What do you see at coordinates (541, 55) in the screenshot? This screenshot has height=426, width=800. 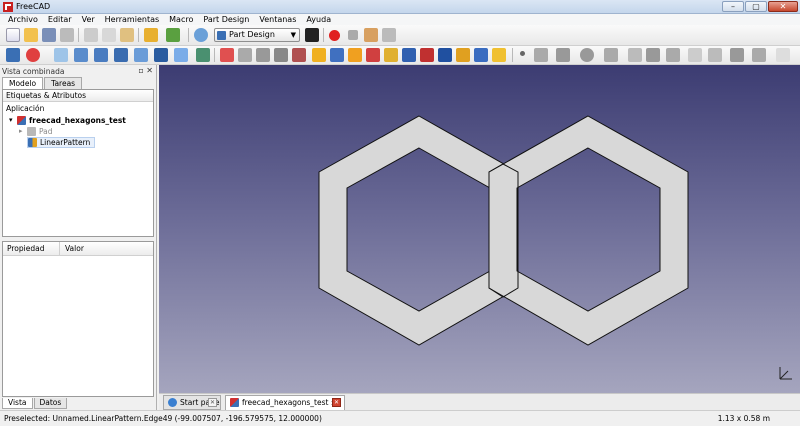 I see `line-icon` at bounding box center [541, 55].